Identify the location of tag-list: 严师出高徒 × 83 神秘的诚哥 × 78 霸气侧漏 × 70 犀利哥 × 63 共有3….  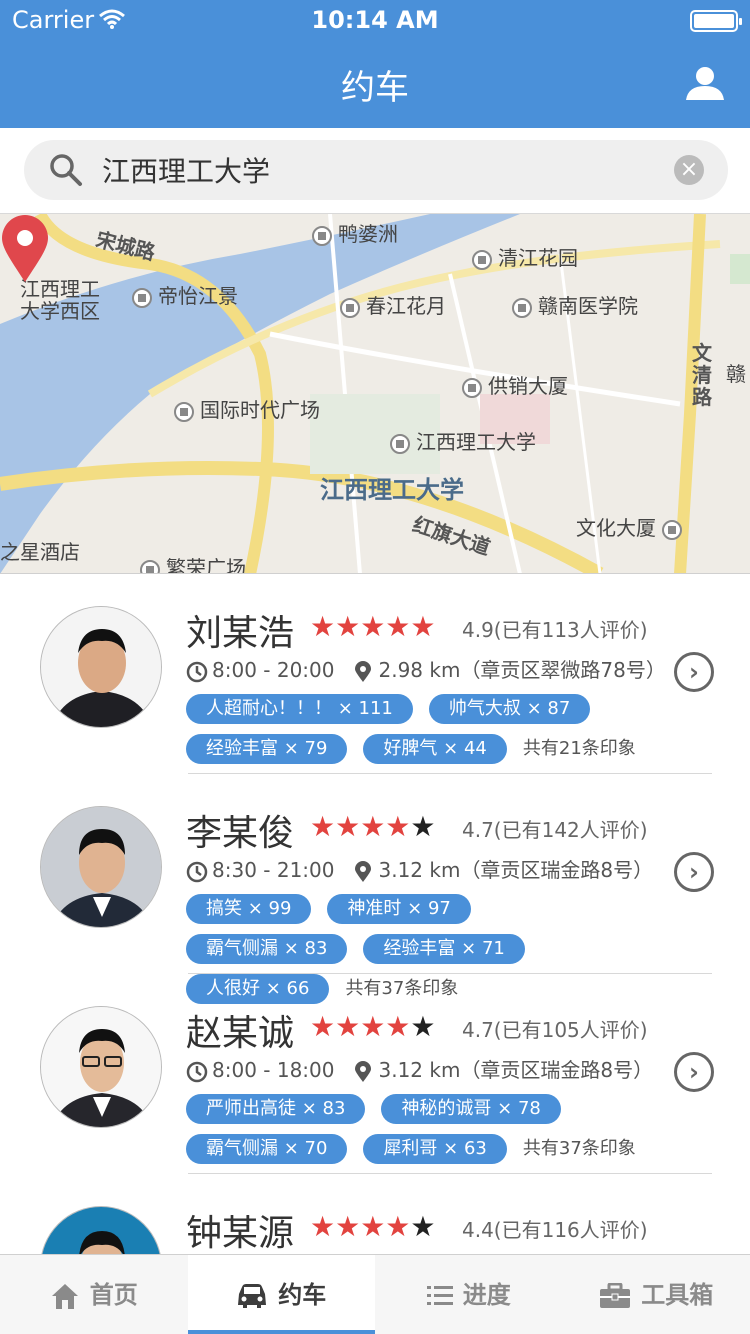
(421, 1134).